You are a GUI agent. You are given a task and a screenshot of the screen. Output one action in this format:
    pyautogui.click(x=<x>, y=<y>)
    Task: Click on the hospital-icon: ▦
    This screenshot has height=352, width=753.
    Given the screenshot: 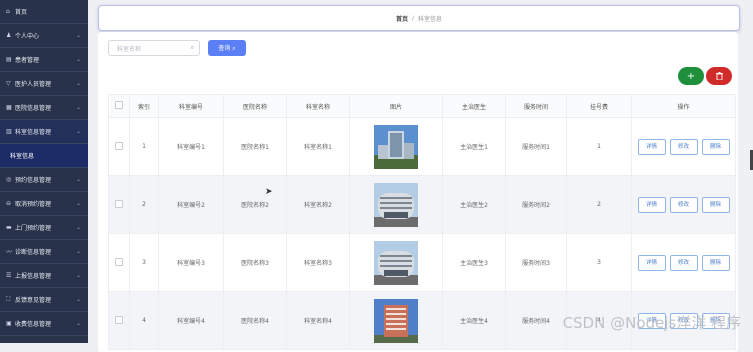 What is the action you would take?
    pyautogui.click(x=9, y=107)
    